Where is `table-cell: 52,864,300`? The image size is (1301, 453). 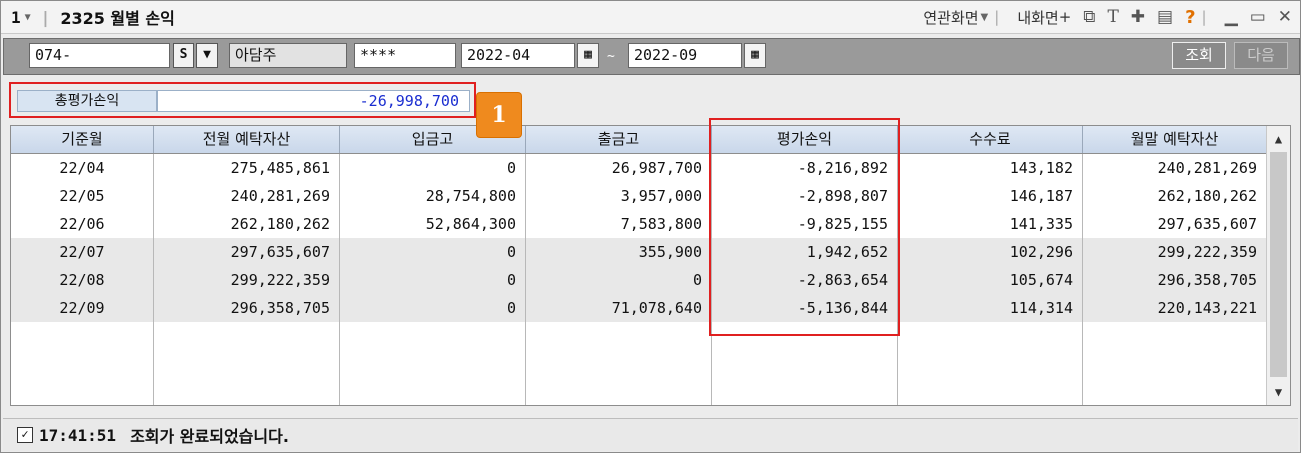
table-cell: 52,864,300 is located at coordinates (433, 224).